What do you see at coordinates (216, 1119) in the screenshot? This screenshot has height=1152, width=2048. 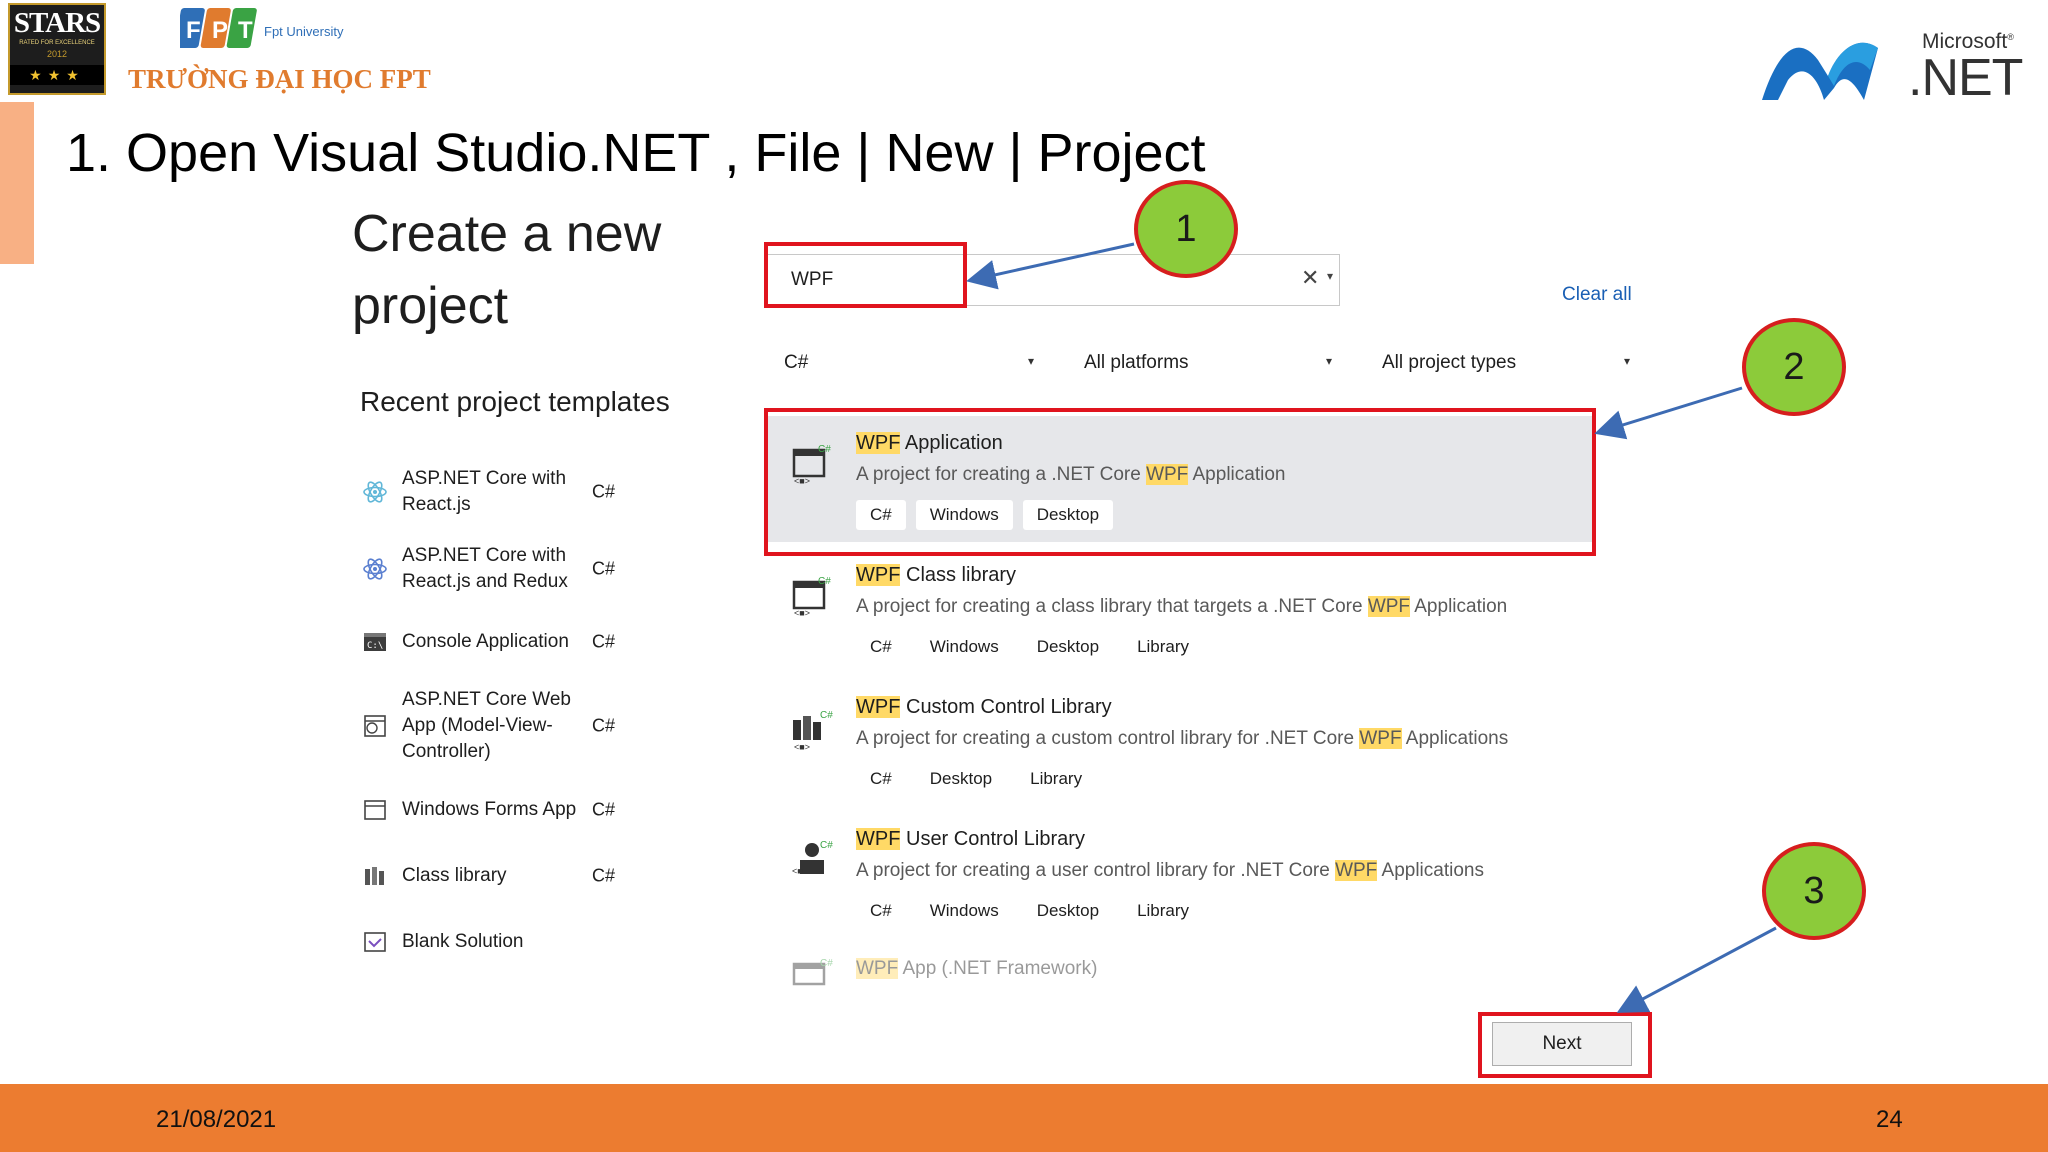 I see `footer-date: 21/08/2021` at bounding box center [216, 1119].